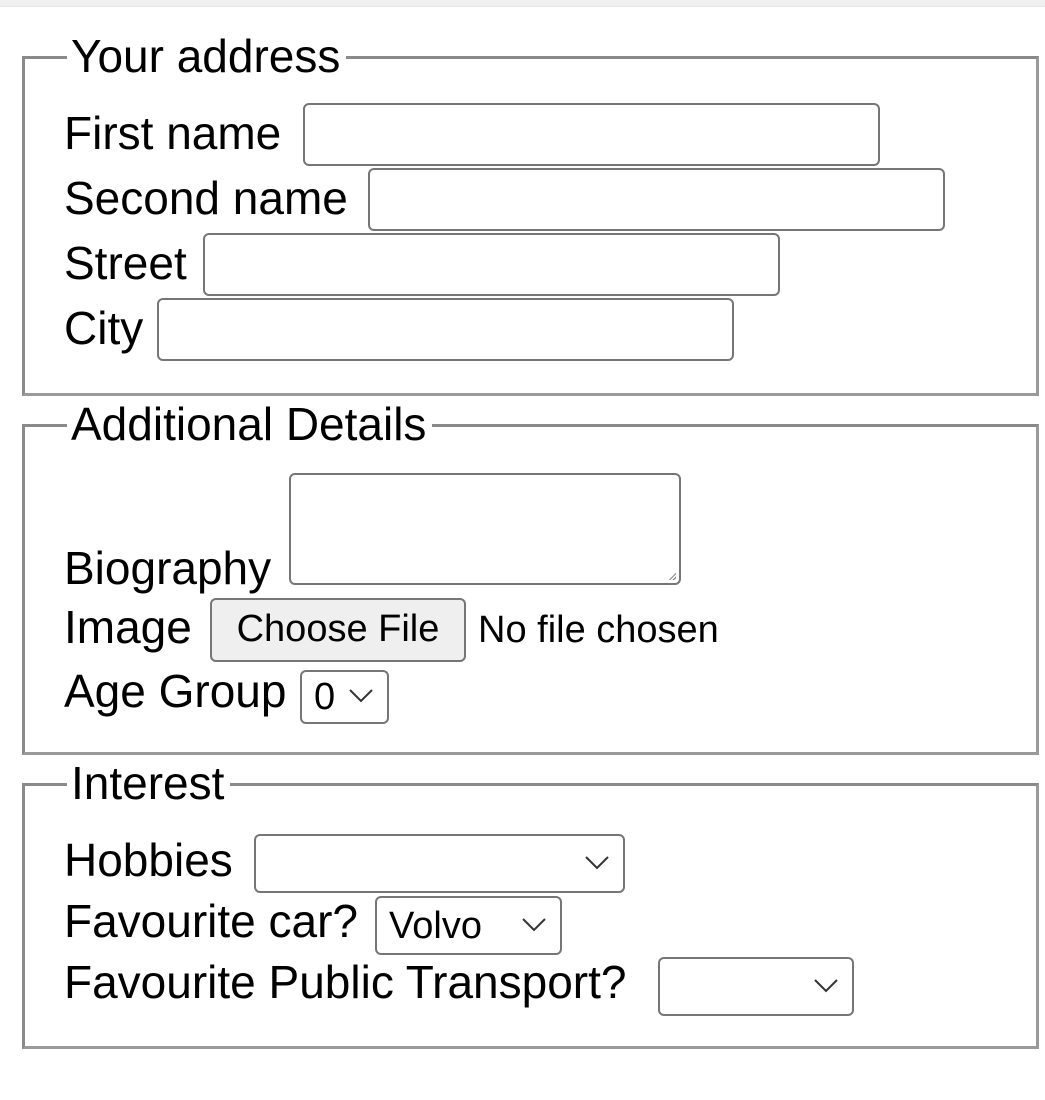 The width and height of the screenshot is (1045, 1100). What do you see at coordinates (175, 691) in the screenshot?
I see `age-group-label: Age Group` at bounding box center [175, 691].